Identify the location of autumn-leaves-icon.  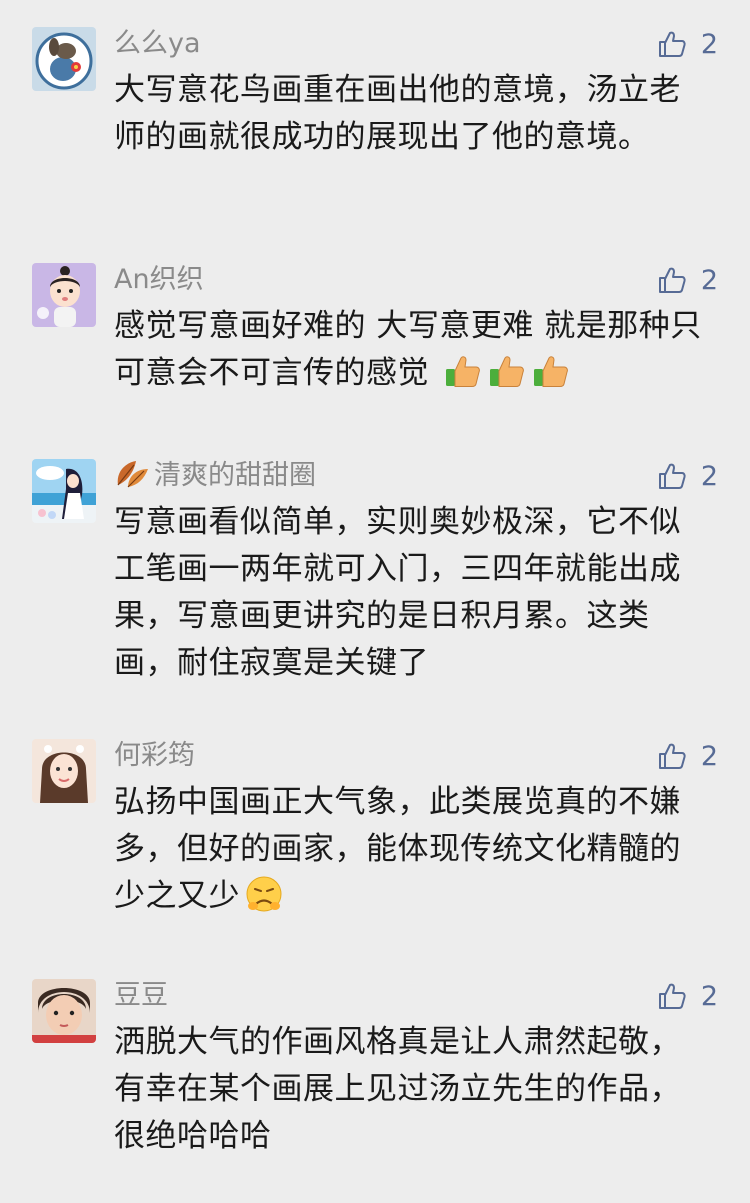
(132, 478).